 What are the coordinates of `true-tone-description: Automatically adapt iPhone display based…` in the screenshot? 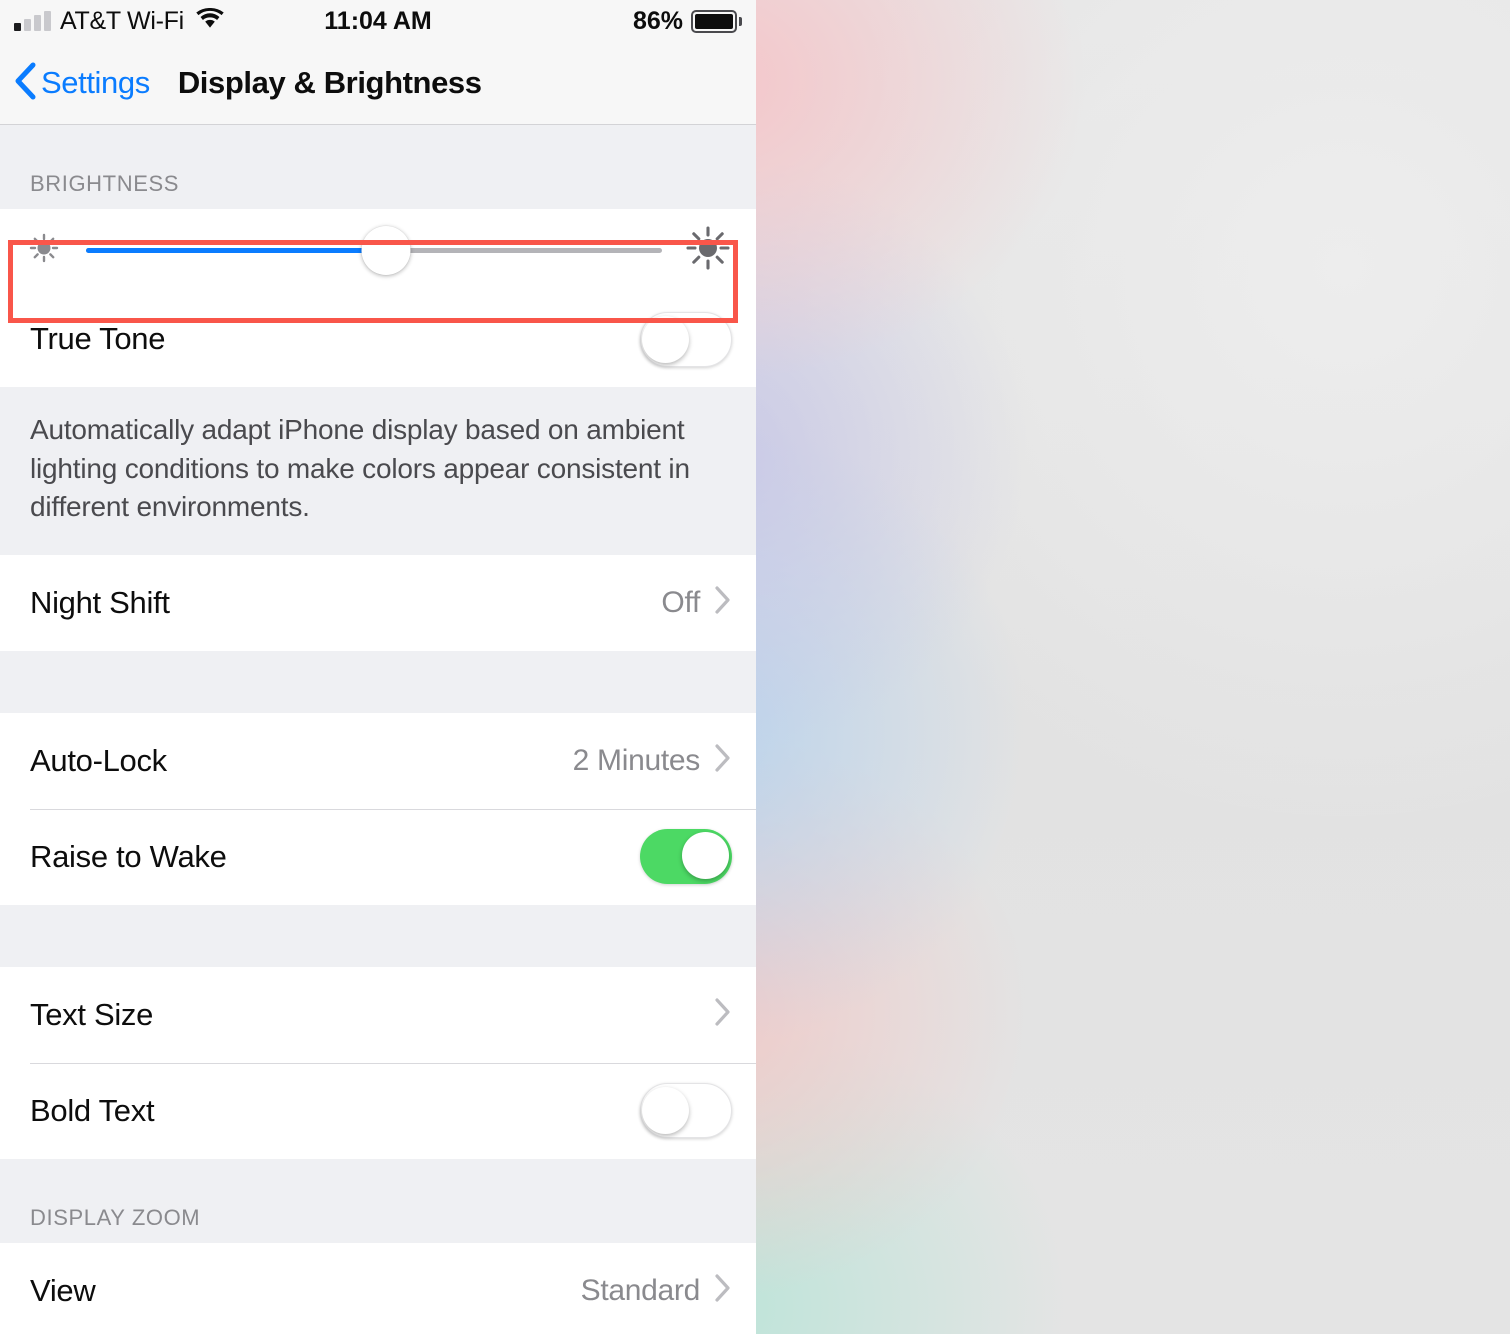 It's located at (378, 471).